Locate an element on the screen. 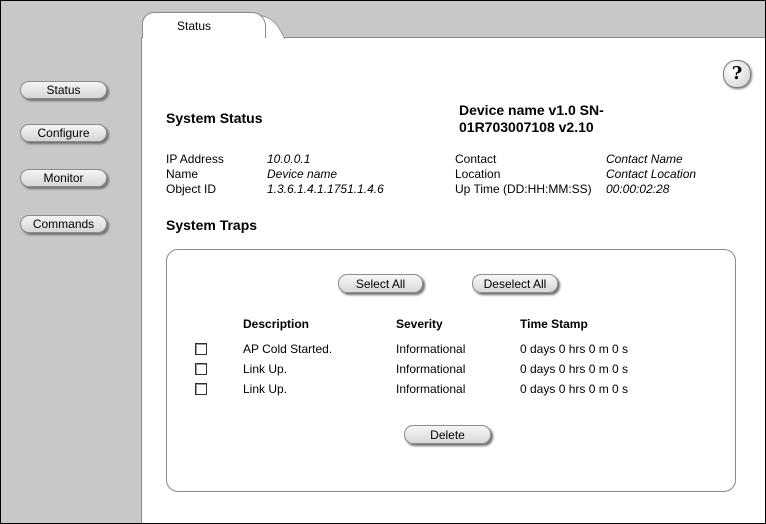  nav-configure-button: Configure is located at coordinates (63, 133).